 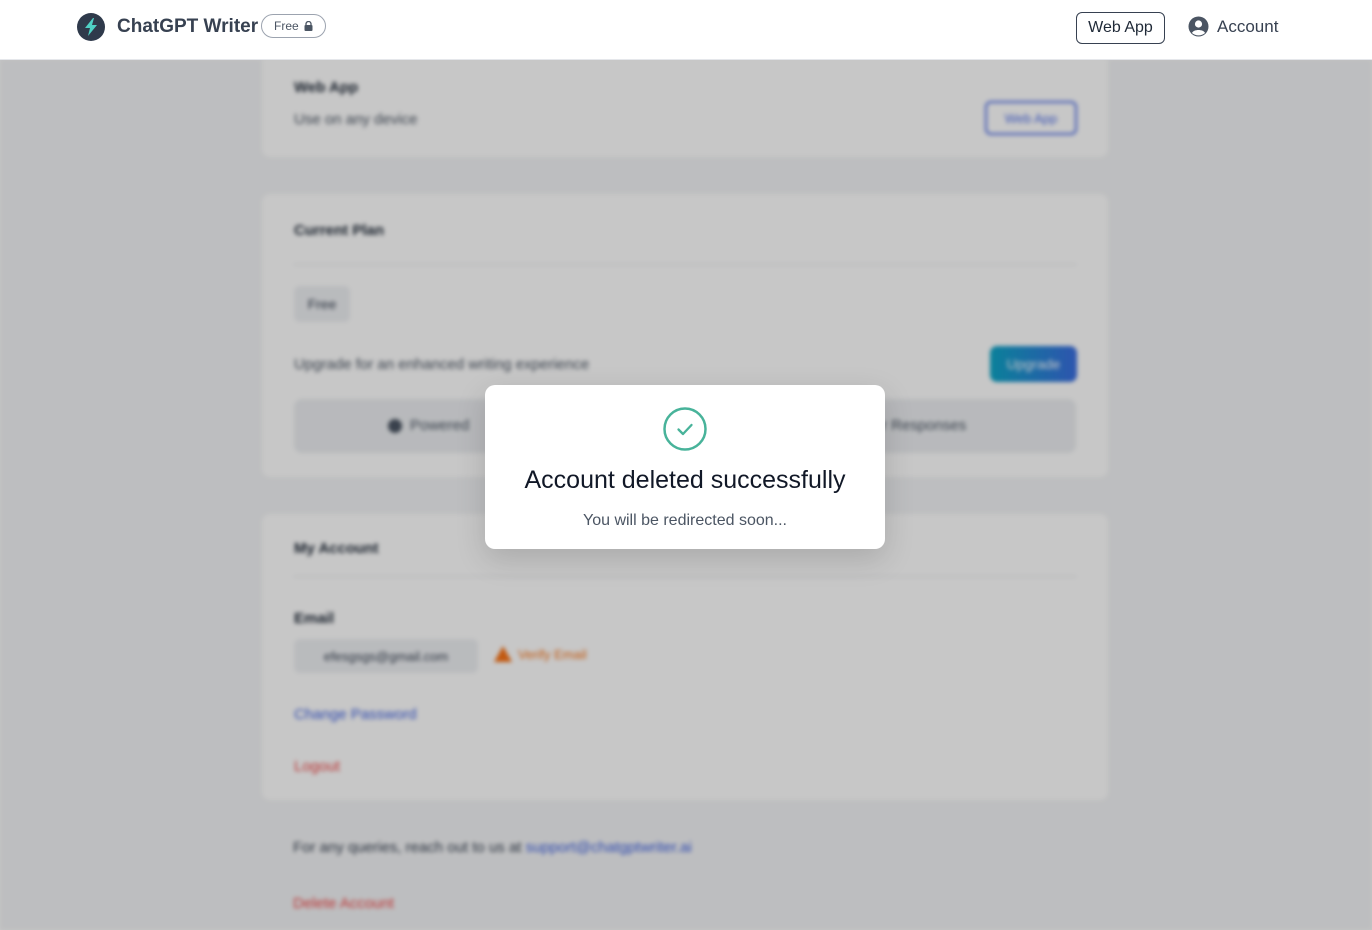 I want to click on app-logo, so click(x=91, y=27).